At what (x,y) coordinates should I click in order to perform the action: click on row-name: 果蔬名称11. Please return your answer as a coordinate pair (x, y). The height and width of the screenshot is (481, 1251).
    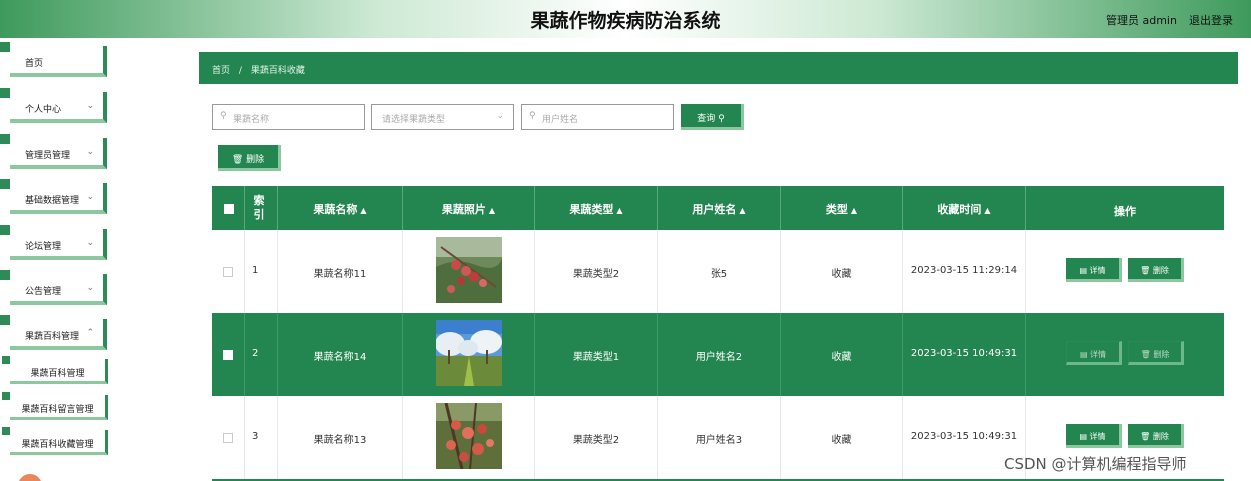
    Looking at the image, I should click on (340, 271).